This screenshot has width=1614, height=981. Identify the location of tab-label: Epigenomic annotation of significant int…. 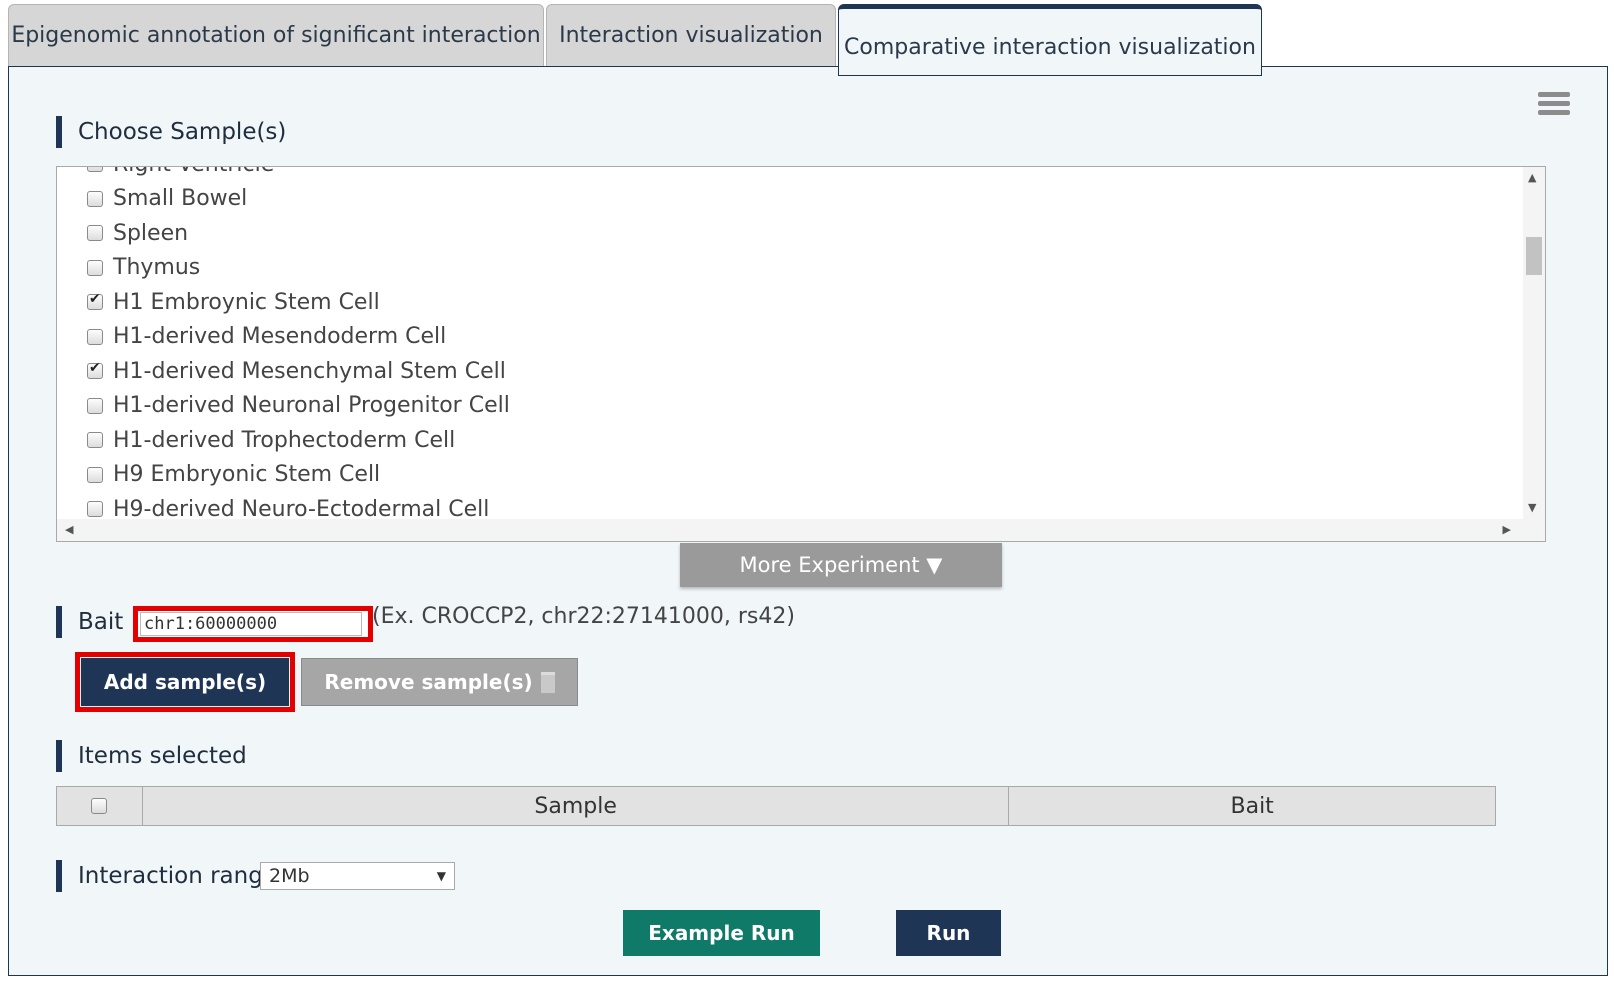
(276, 35).